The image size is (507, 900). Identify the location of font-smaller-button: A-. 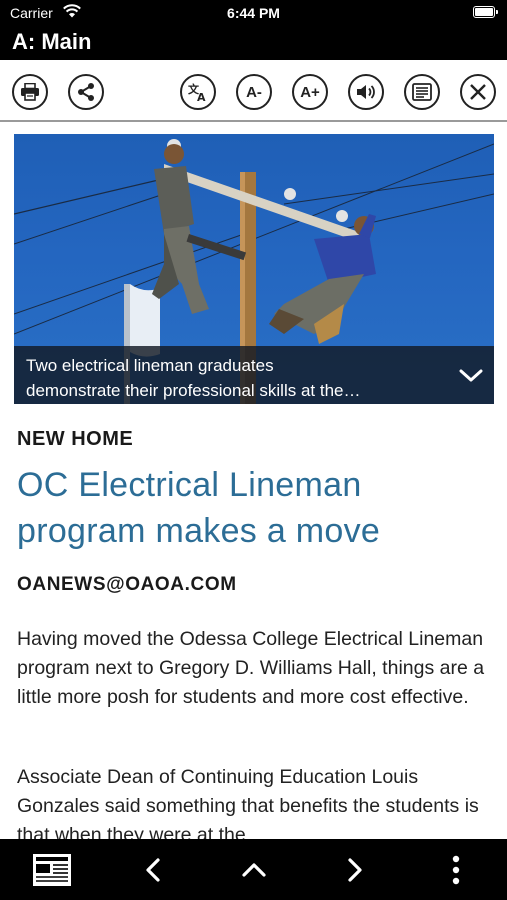
(254, 92).